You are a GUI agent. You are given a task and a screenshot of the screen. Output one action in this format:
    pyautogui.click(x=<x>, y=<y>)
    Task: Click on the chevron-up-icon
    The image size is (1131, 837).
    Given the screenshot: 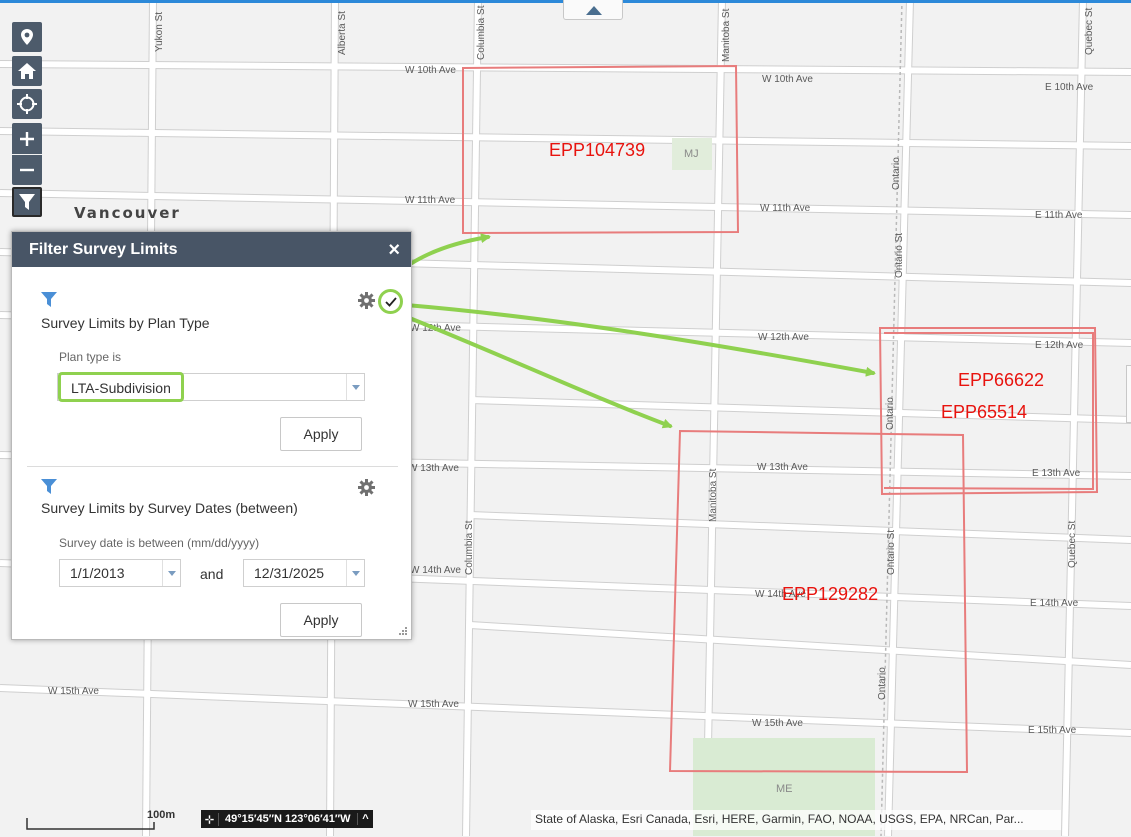 What is the action you would take?
    pyautogui.click(x=594, y=10)
    